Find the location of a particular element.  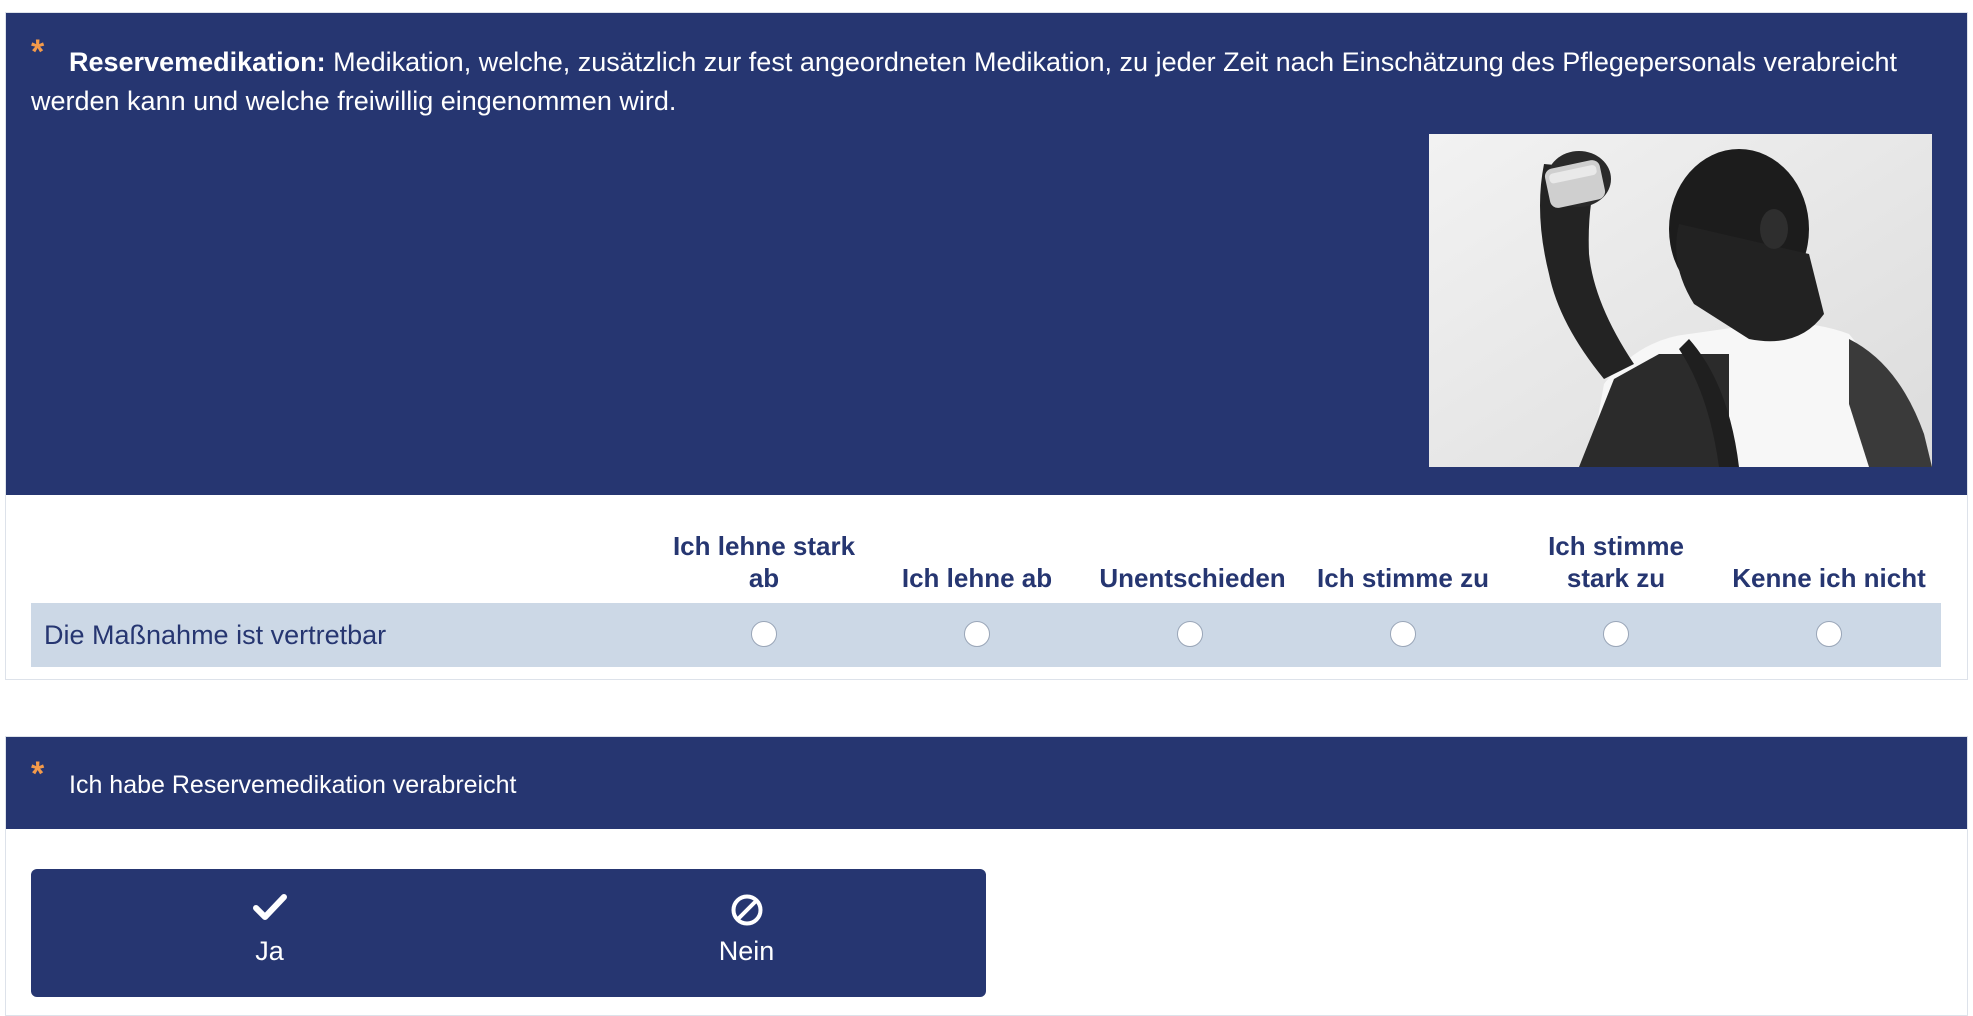

column-header: Ich lehne ab is located at coordinates (977, 578).